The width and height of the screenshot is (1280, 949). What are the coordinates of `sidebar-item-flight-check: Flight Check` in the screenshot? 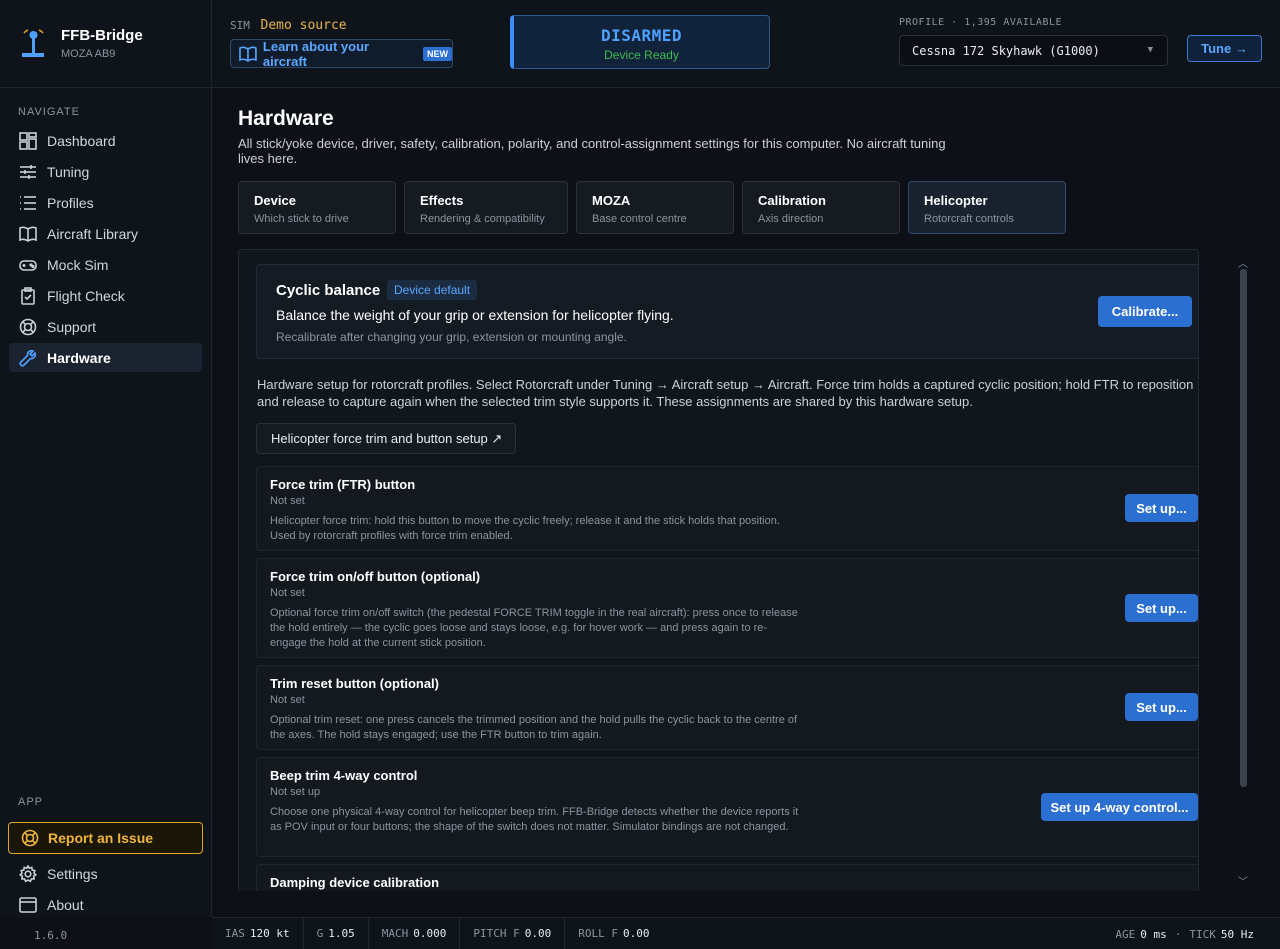 It's located at (105, 295).